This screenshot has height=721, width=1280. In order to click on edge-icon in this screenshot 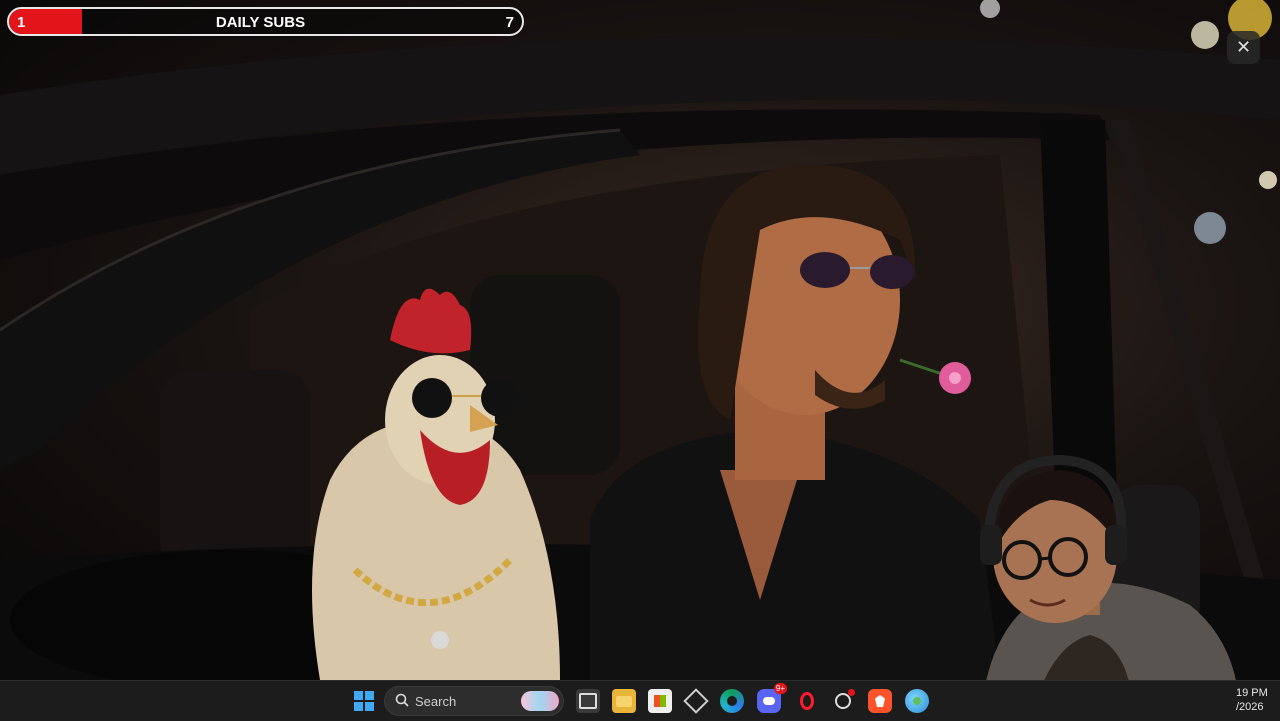, I will do `click(732, 701)`.